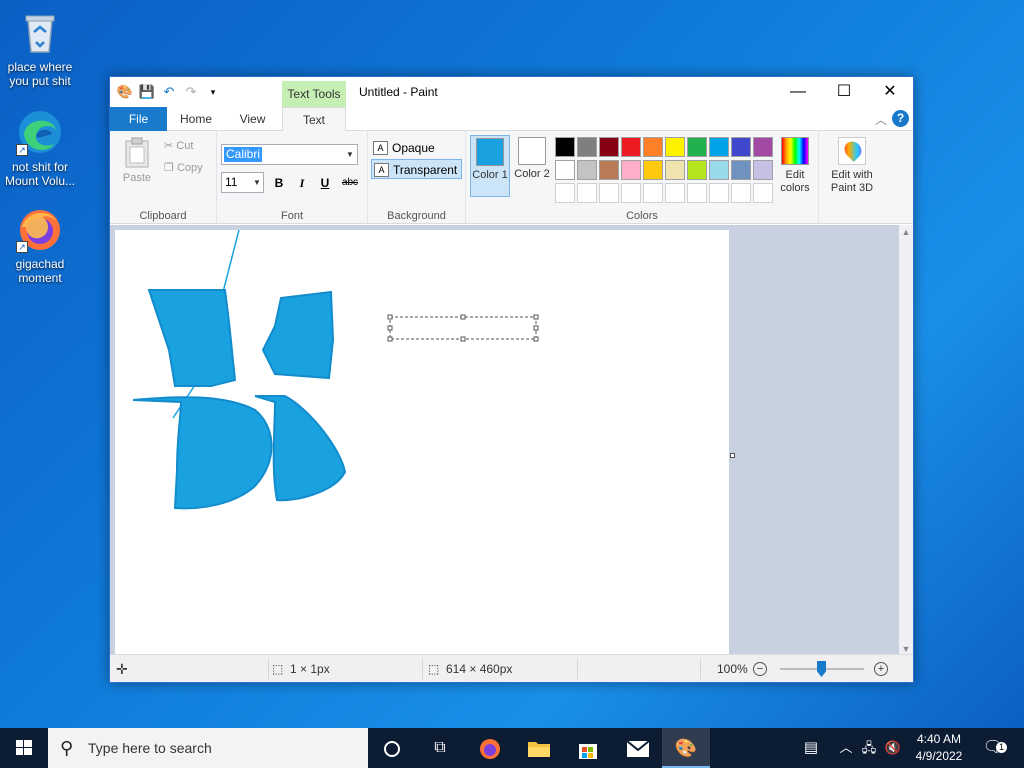 This screenshot has width=1024, height=768. Describe the element at coordinates (732, 669) in the screenshot. I see `zoom-level: 100%` at that location.